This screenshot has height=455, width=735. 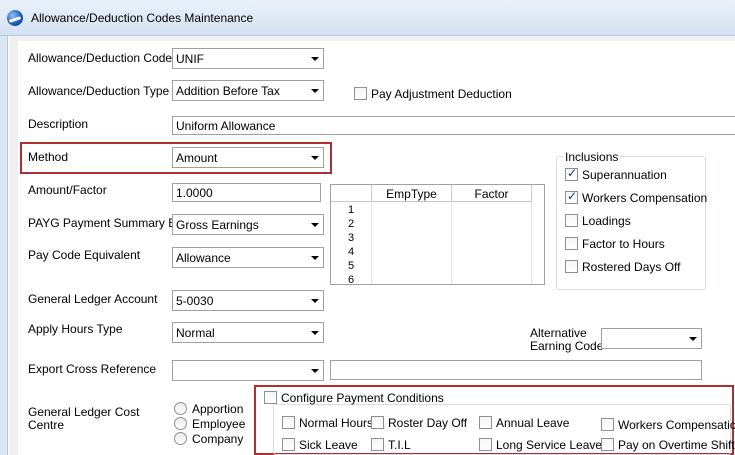 I want to click on normal-hours-label: Normal Hours, so click(x=336, y=423).